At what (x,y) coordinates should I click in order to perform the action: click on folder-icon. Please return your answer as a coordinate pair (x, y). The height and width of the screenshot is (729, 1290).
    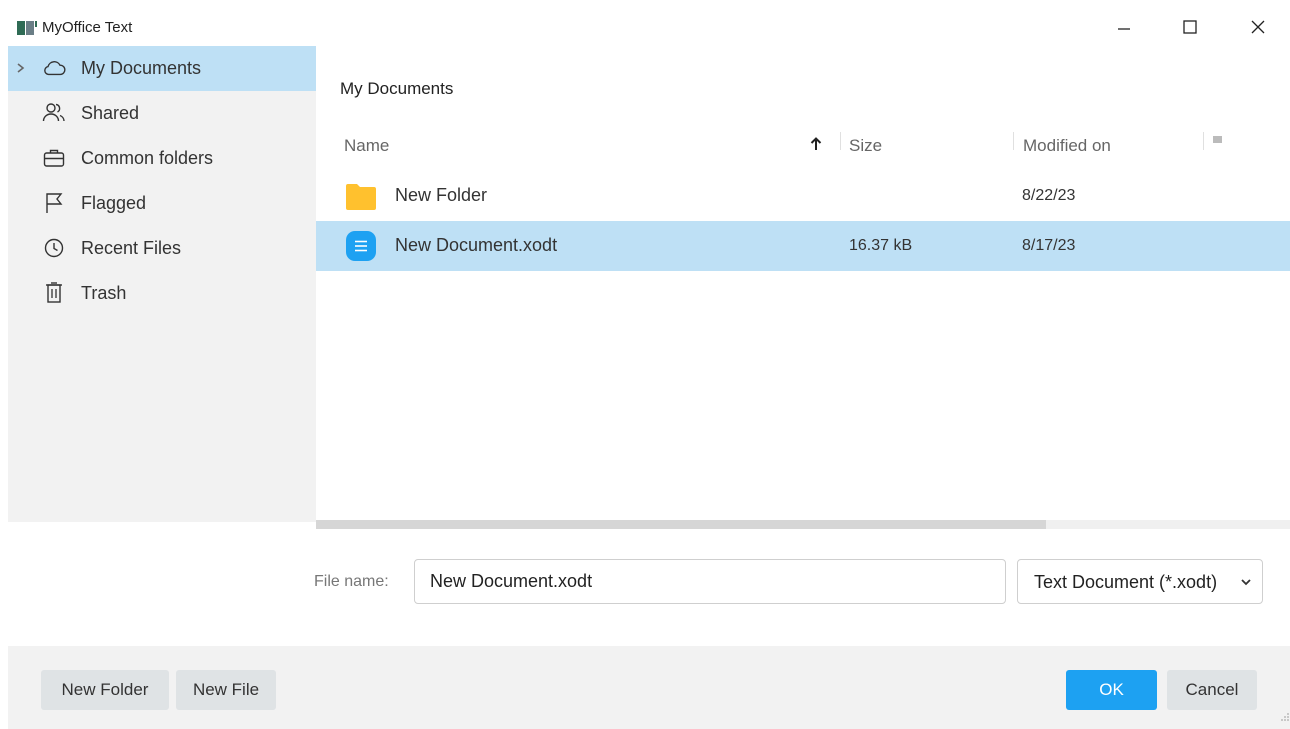
    Looking at the image, I should click on (361, 197).